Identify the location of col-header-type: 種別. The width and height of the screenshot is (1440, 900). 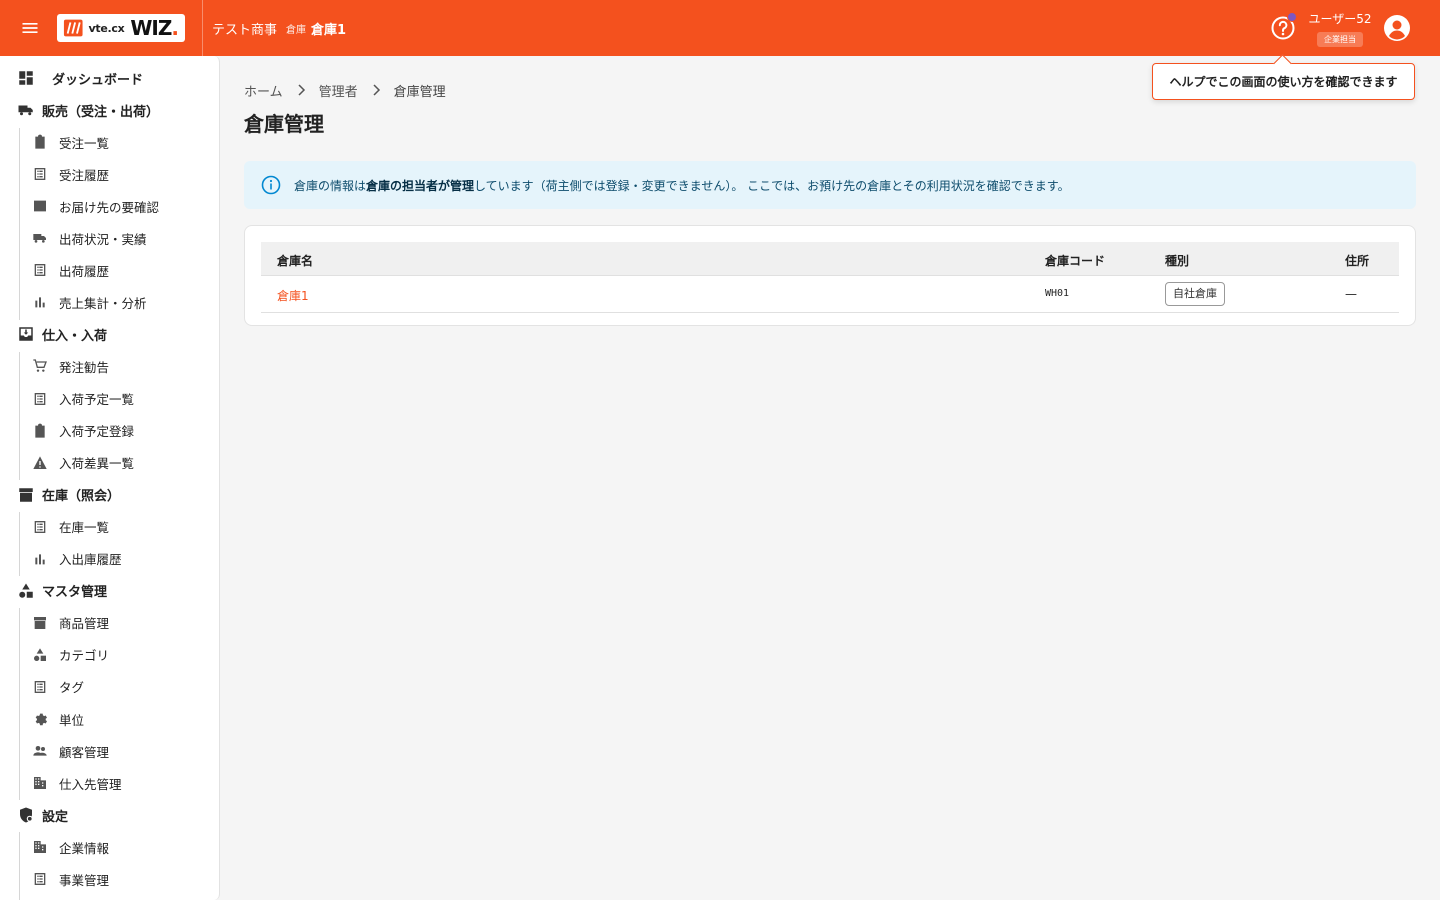
(1177, 261).